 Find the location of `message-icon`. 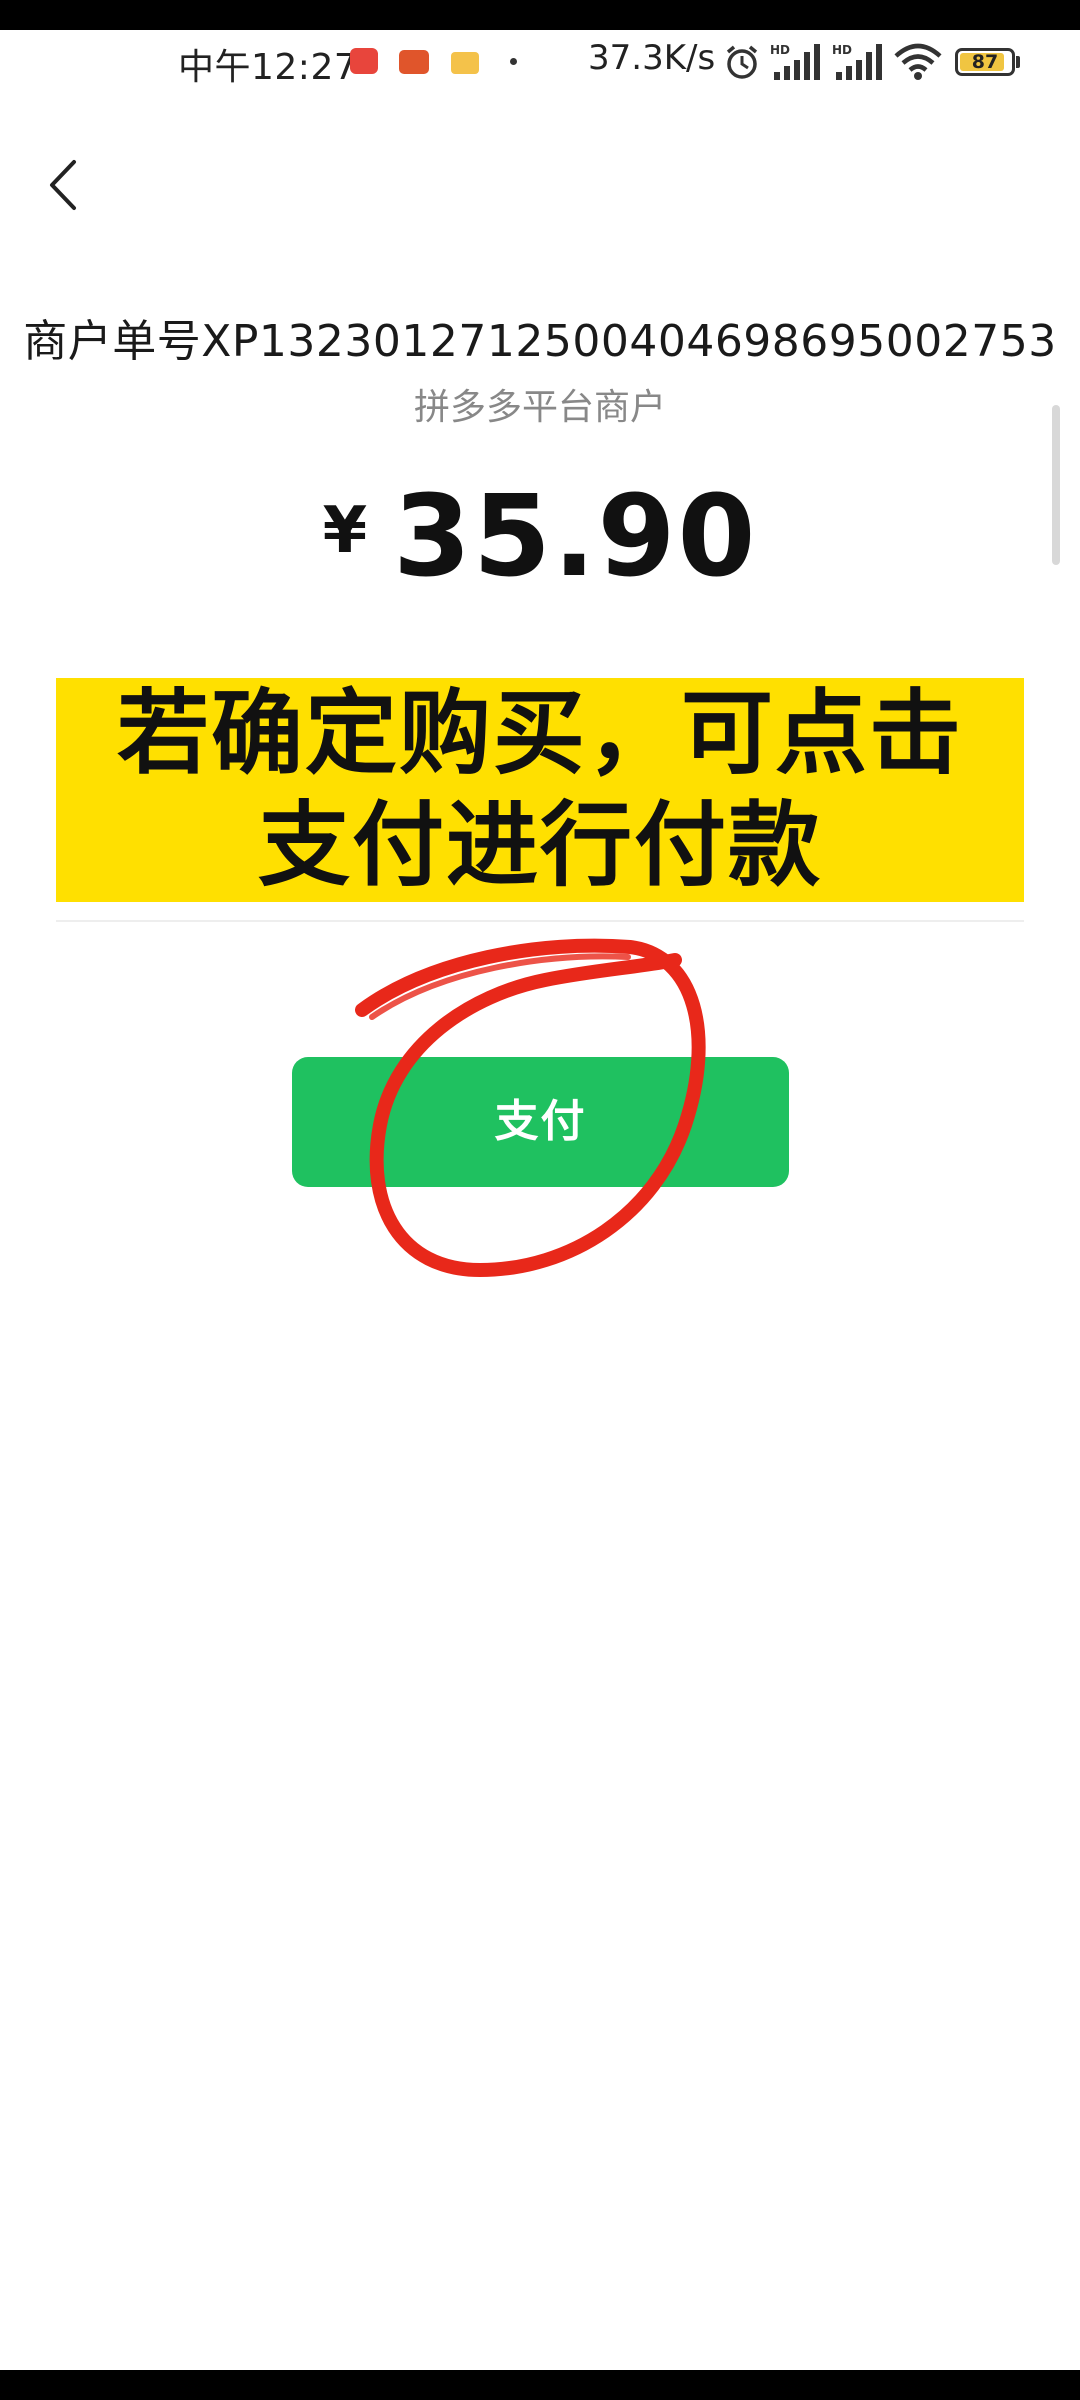

message-icon is located at coordinates (465, 63).